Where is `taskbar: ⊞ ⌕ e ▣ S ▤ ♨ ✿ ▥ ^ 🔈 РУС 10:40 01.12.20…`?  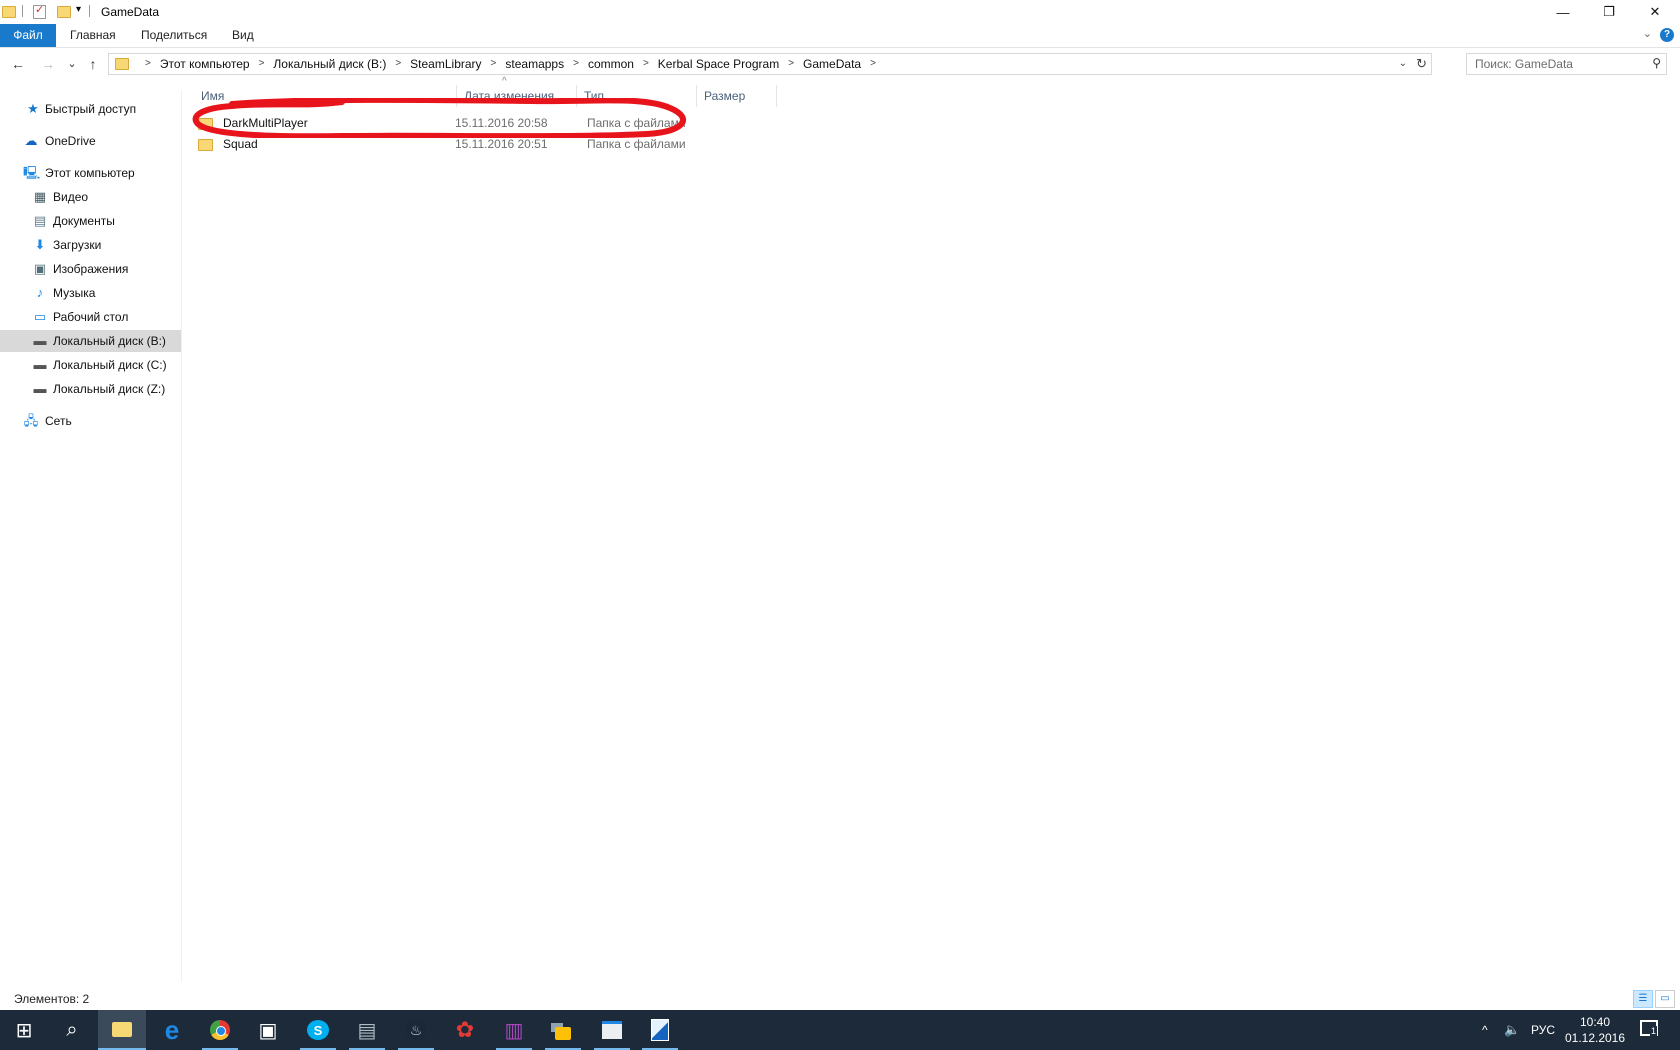
taskbar: ⊞ ⌕ e ▣ S ▤ ♨ ✿ ▥ ^ 🔈 РУС 10:40 01.12.20… is located at coordinates (840, 1030).